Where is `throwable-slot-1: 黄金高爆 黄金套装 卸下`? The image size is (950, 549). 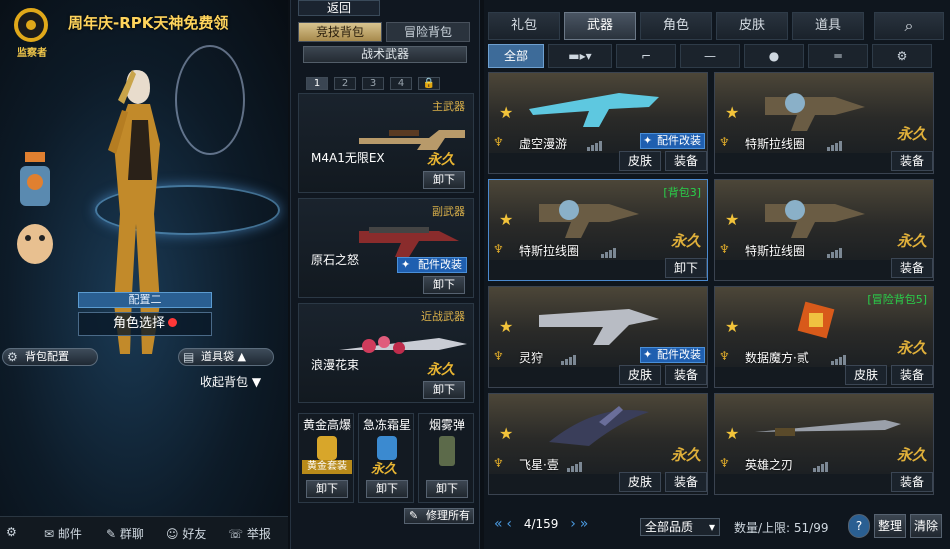 throwable-slot-1: 黄金高爆 黄金套装 卸下 is located at coordinates (326, 458).